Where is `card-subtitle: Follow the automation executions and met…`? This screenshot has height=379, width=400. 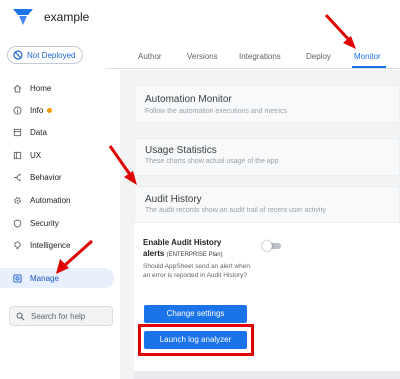 card-subtitle: Follow the automation executions and met… is located at coordinates (216, 111).